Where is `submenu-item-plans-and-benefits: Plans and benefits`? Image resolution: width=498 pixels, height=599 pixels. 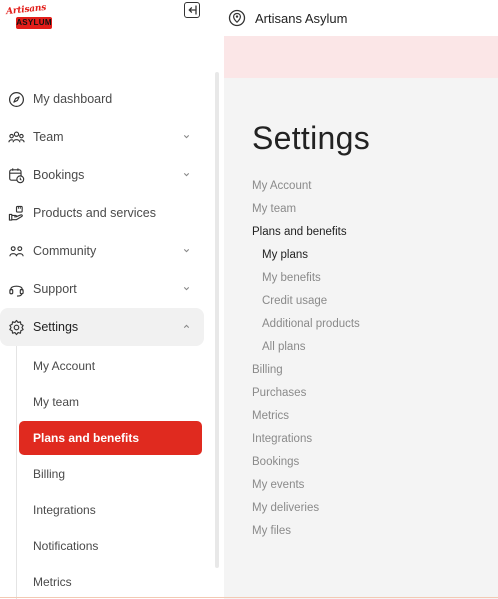
submenu-item-plans-and-benefits: Plans and benefits is located at coordinates (110, 438).